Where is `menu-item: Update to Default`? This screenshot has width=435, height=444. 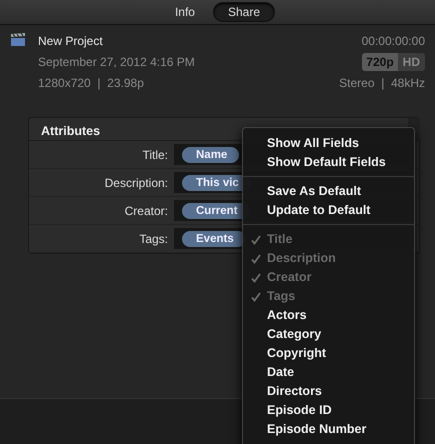 menu-item: Update to Default is located at coordinates (328, 210).